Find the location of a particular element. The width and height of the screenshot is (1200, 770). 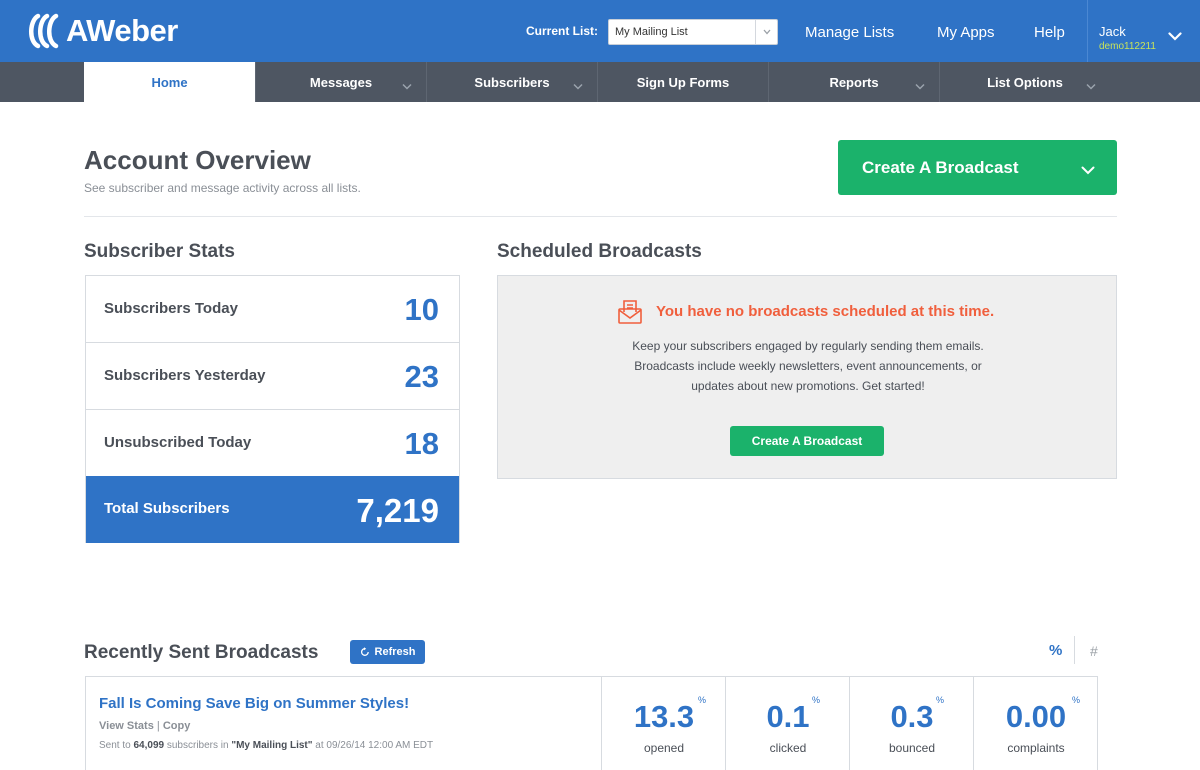

toggle-divider is located at coordinates (1074, 650).